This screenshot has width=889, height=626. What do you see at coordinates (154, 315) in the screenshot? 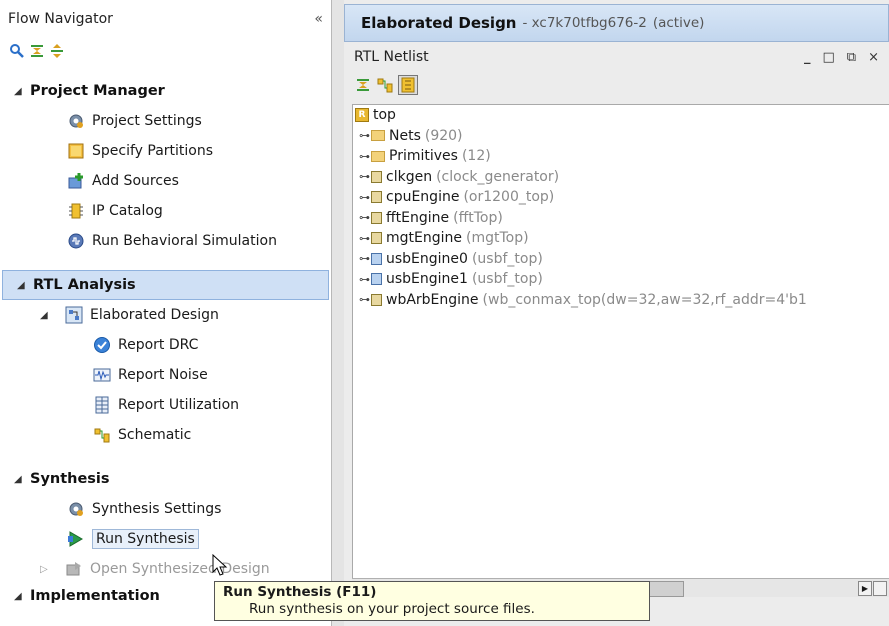
I see `nav-item-label: Elaborated Design` at bounding box center [154, 315].